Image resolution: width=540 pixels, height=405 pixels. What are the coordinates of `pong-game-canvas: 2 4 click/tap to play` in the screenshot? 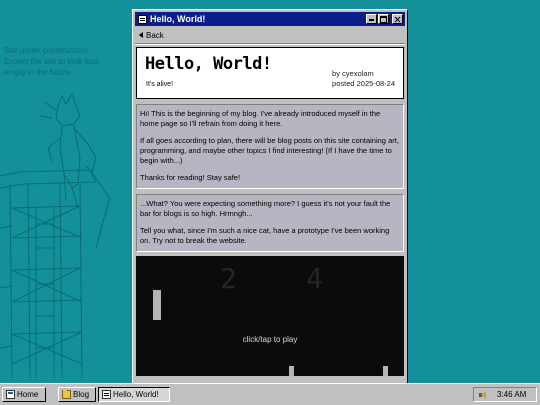 It's located at (270, 316).